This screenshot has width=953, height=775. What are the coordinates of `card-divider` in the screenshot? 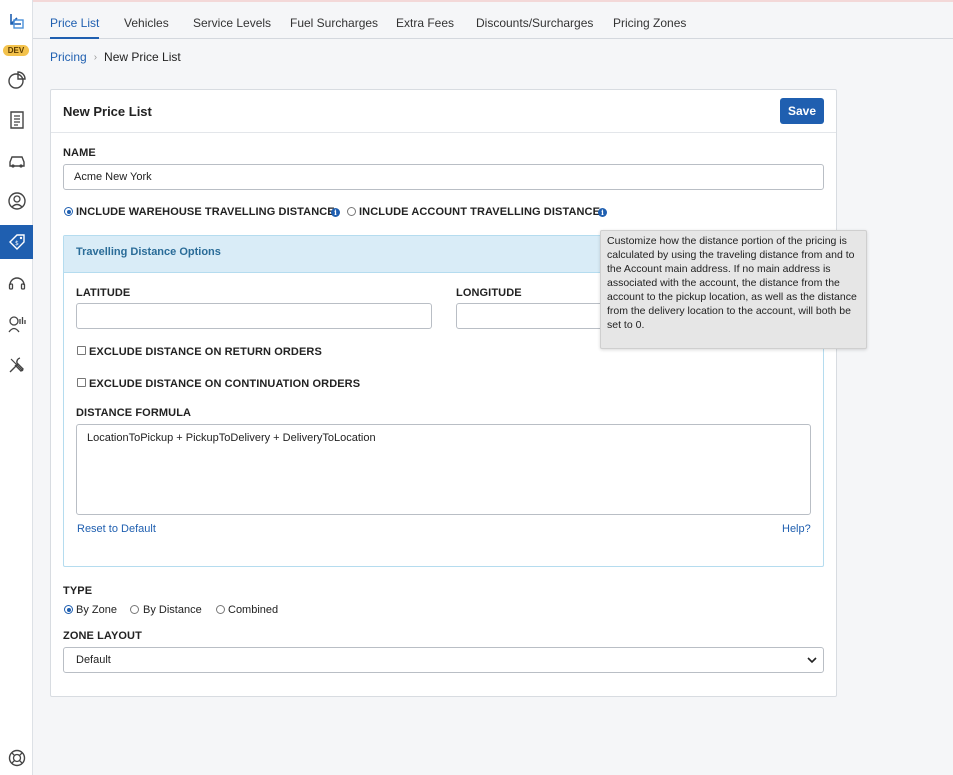 It's located at (443, 132).